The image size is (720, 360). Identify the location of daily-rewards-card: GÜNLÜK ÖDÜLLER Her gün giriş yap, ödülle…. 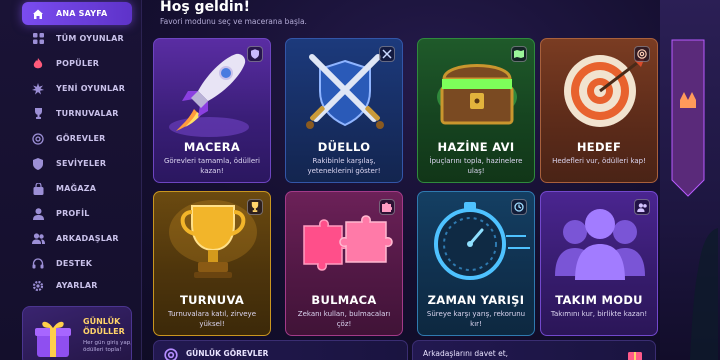
(77, 333).